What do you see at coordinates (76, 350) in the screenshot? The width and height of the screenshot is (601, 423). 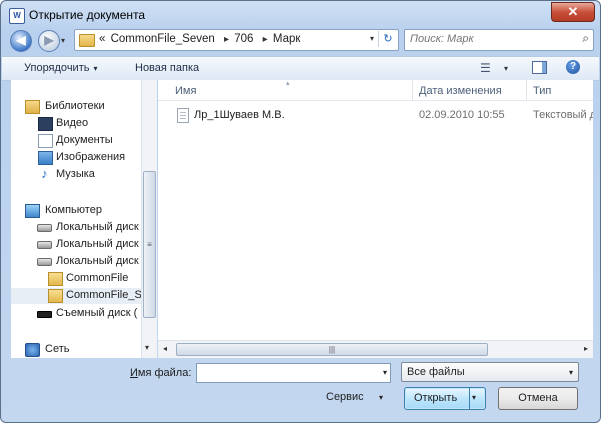 I see `sidebar-item-network: Сеть` at bounding box center [76, 350].